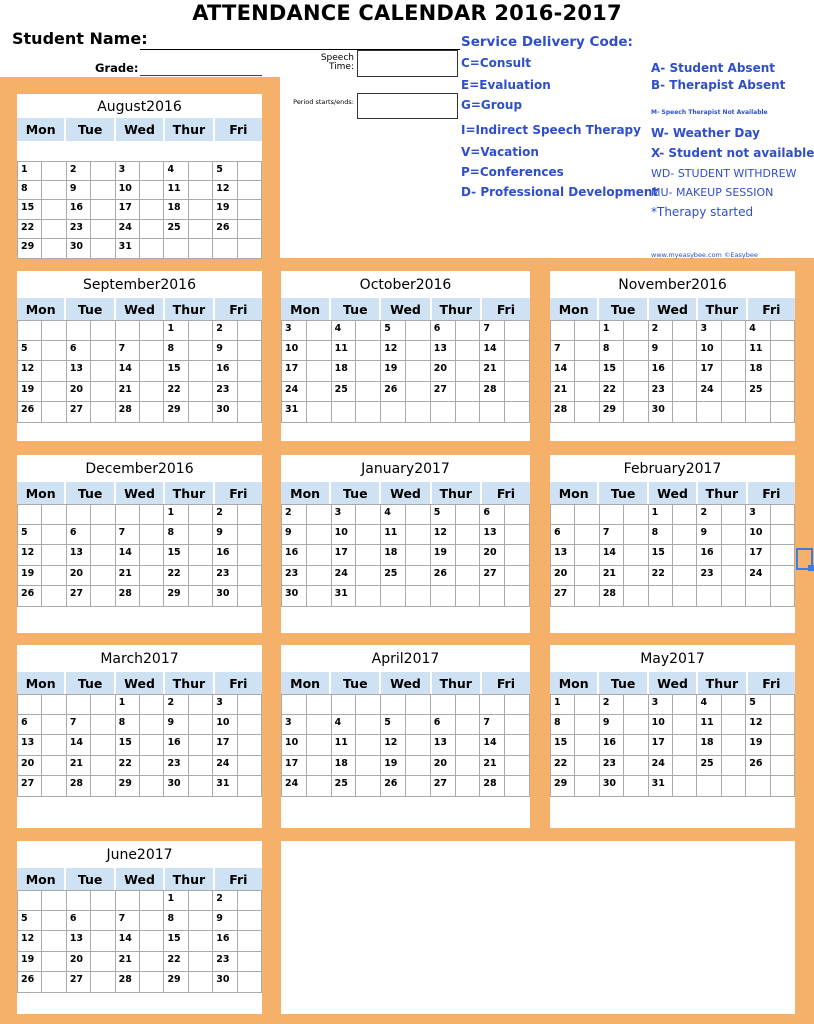 This screenshot has height=1024, width=814. Describe the element at coordinates (30, 412) in the screenshot. I see `day-number-cell: 26` at that location.